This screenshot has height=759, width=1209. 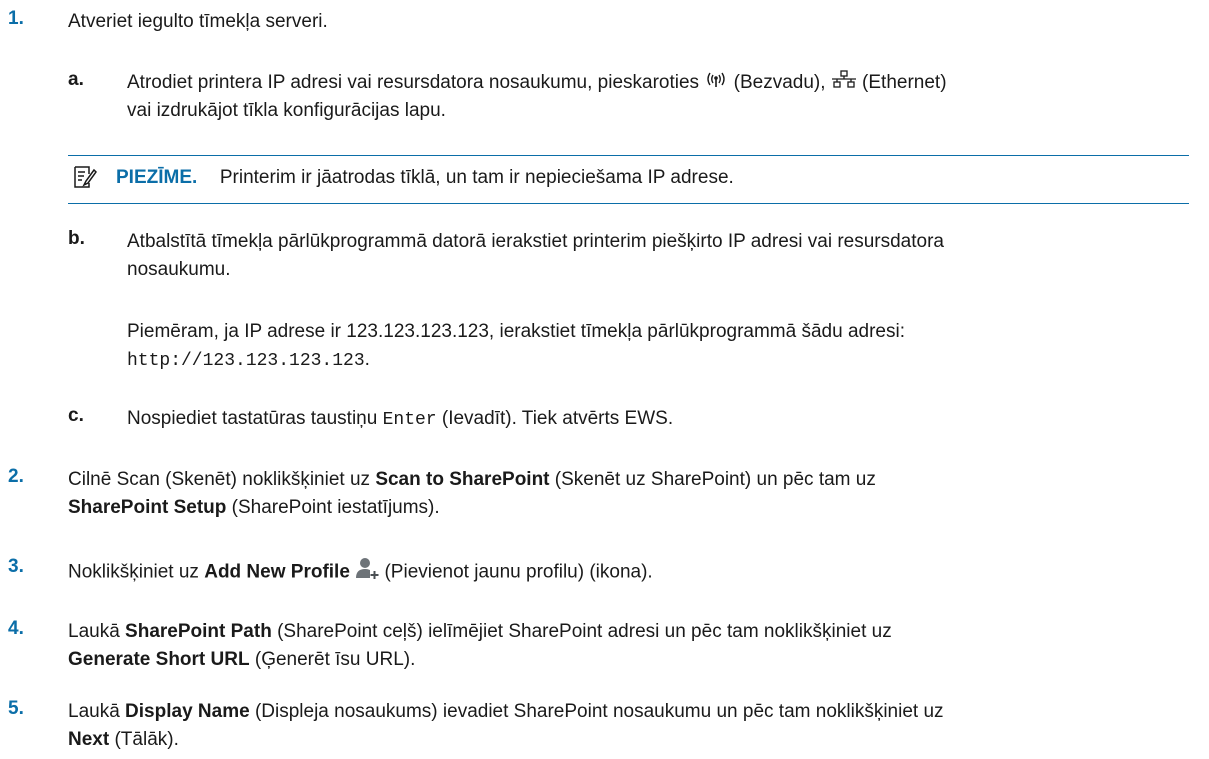 What do you see at coordinates (157, 177) in the screenshot?
I see `note-label: PIEZĪME.` at bounding box center [157, 177].